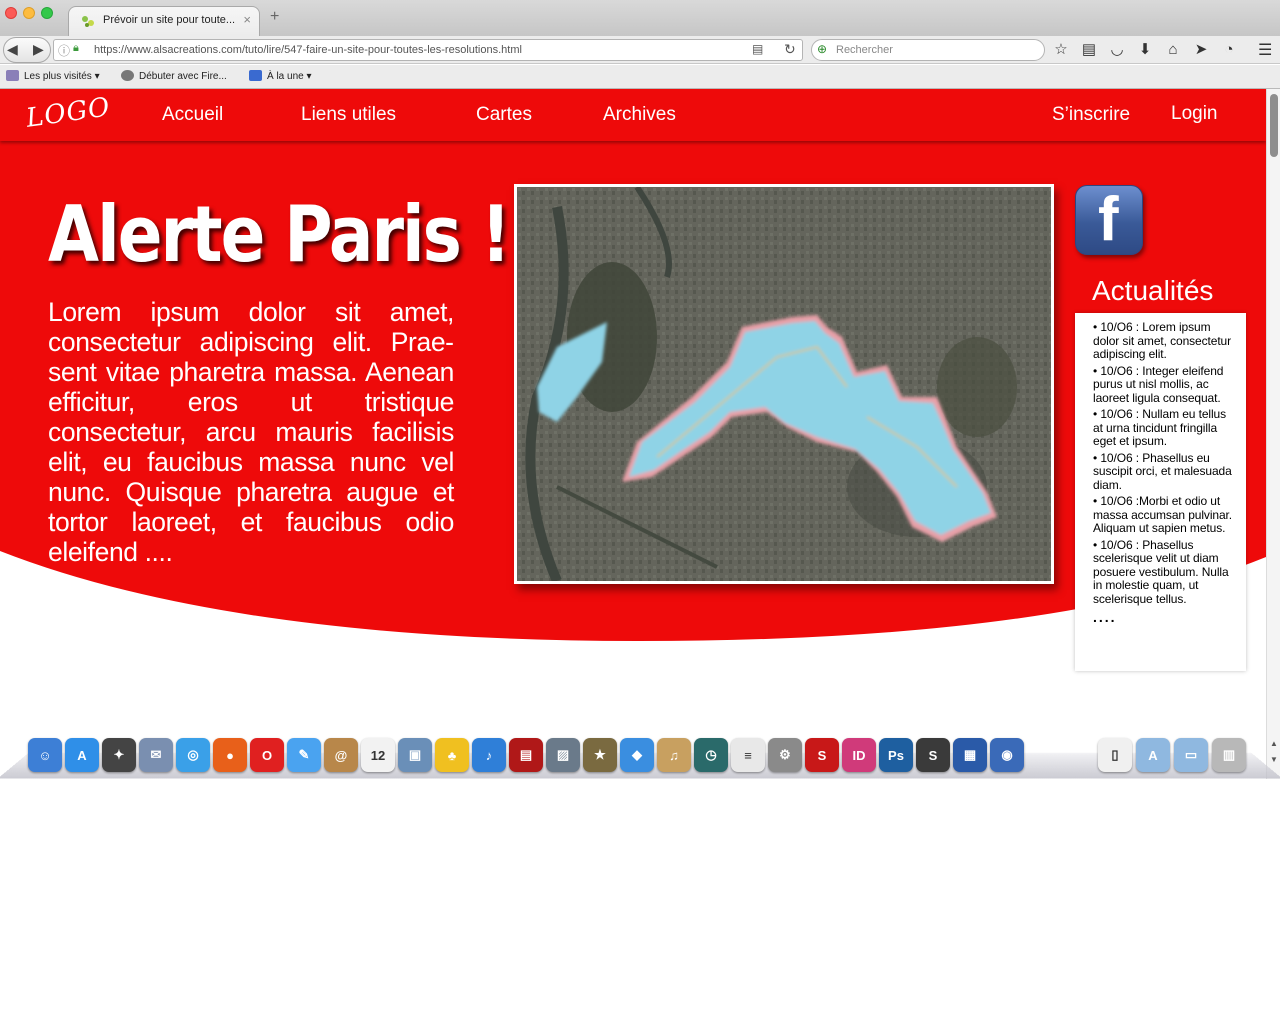  I want to click on imovie-icon: ★, so click(600, 755).